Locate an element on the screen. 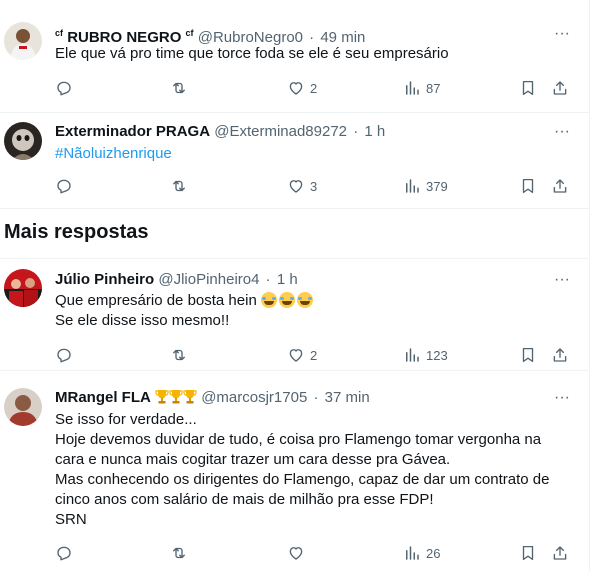  action-bar: 2 87 is located at coordinates (317, 88).